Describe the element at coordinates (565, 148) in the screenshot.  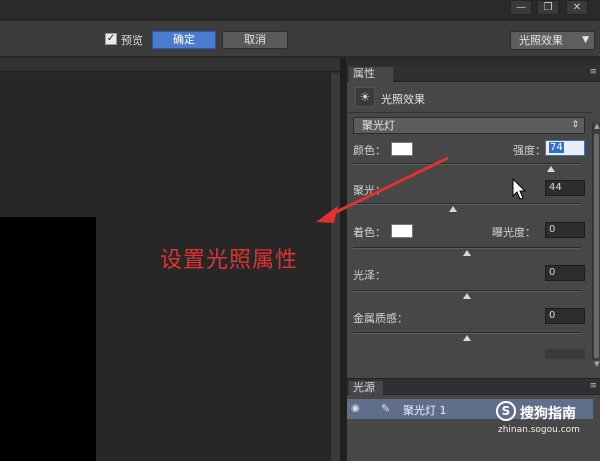
I see `intensity-input: 74` at that location.